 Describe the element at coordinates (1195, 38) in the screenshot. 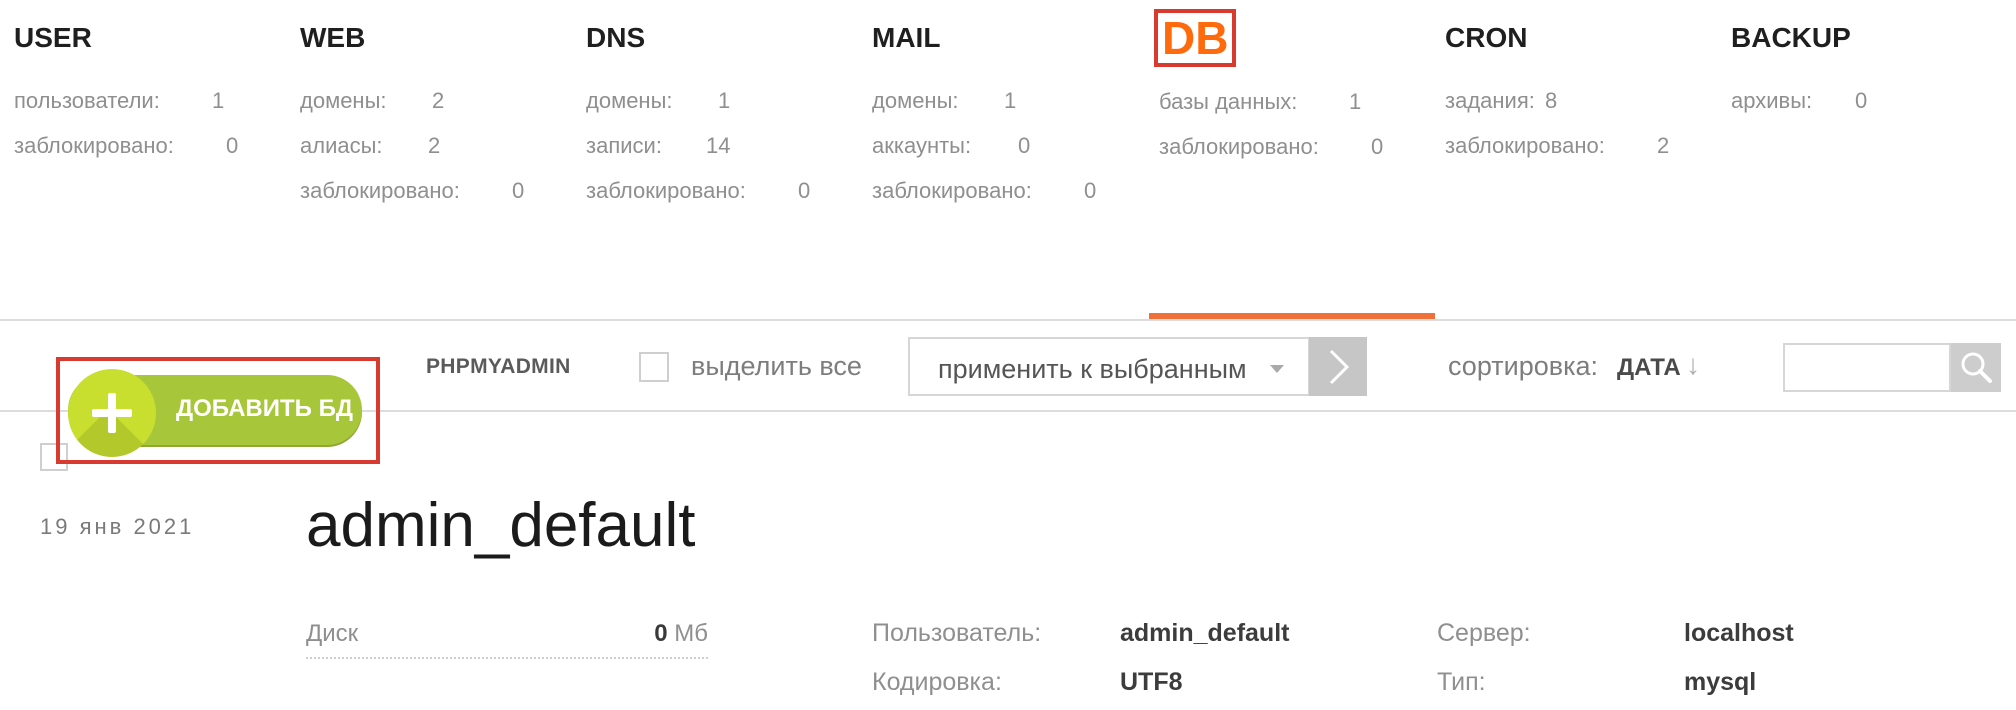

I see `stat-title-db: DB` at that location.